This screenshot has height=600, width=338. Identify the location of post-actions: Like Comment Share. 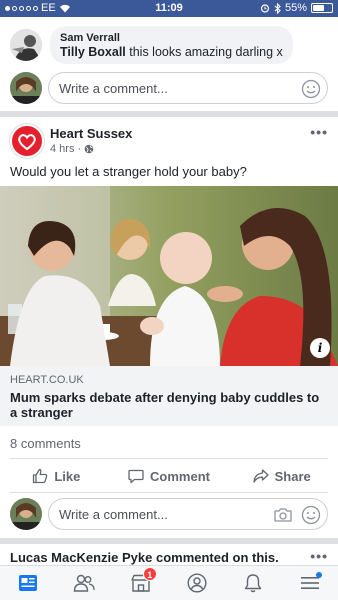
(169, 476).